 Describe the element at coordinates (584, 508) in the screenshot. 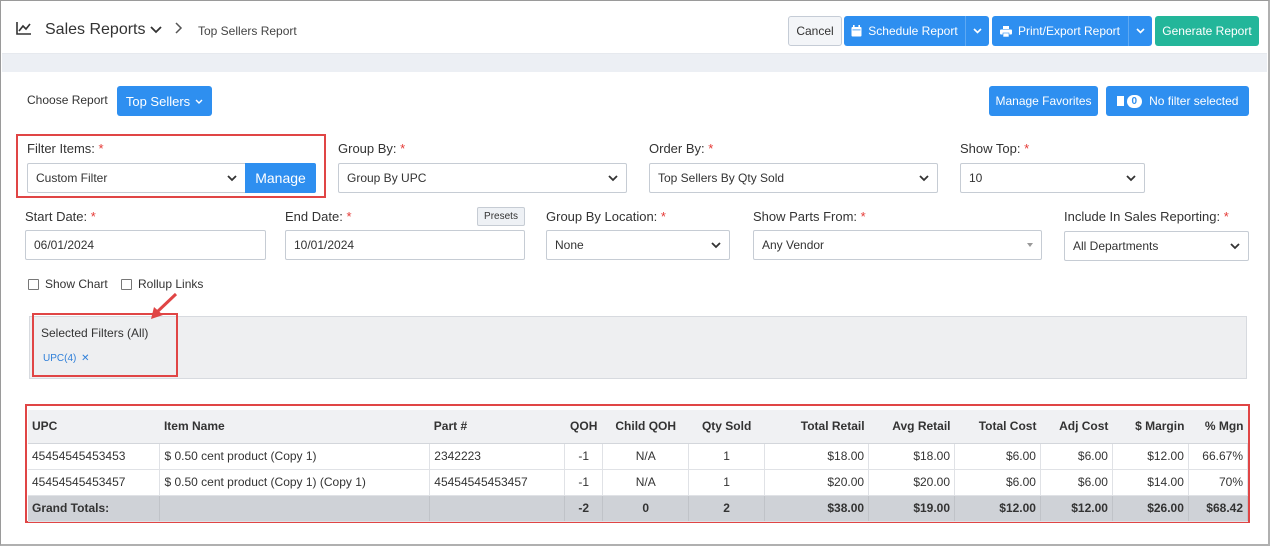

I see `table-cell: -2` at that location.